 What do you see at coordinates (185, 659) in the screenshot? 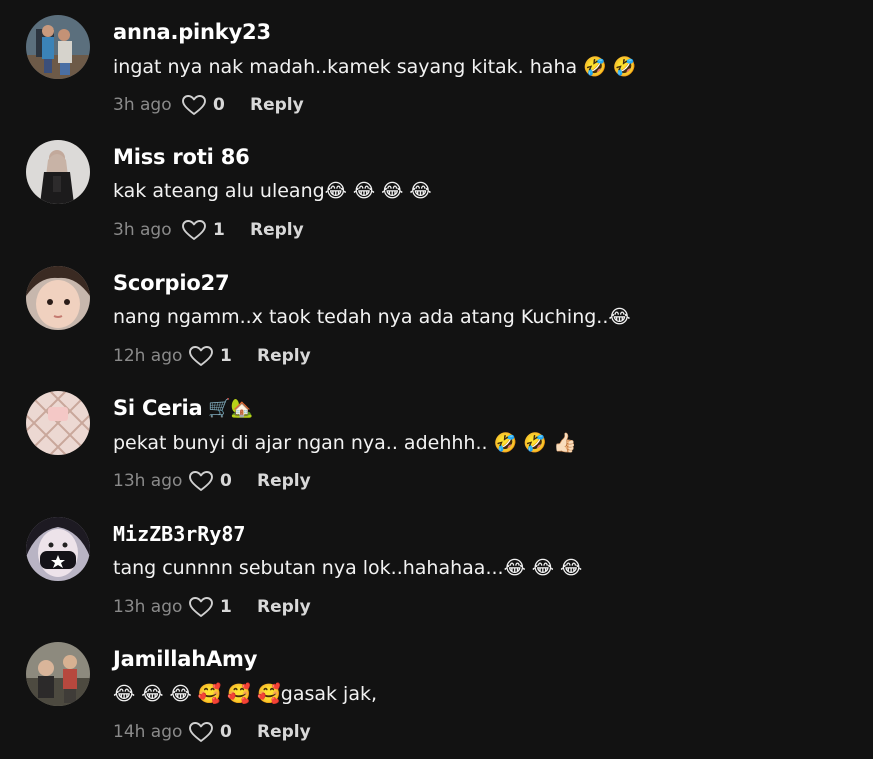
I see `username: JamillahAmy` at bounding box center [185, 659].